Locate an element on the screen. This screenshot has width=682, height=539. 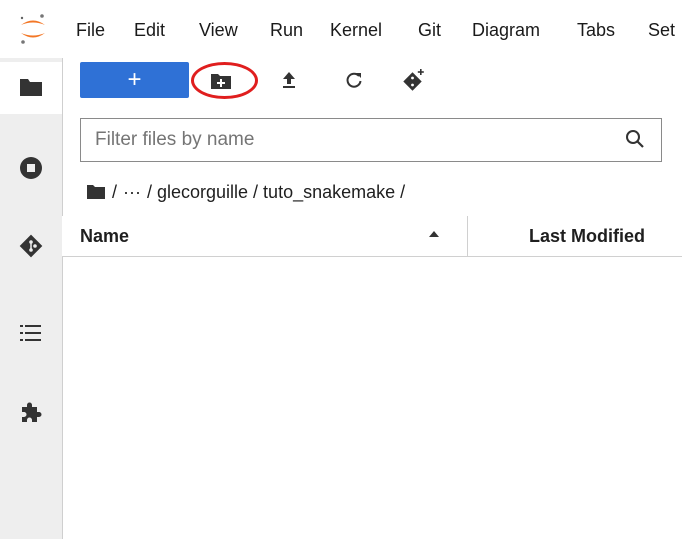
file-list-header: Name Last Modified is located at coordinates (372, 236).